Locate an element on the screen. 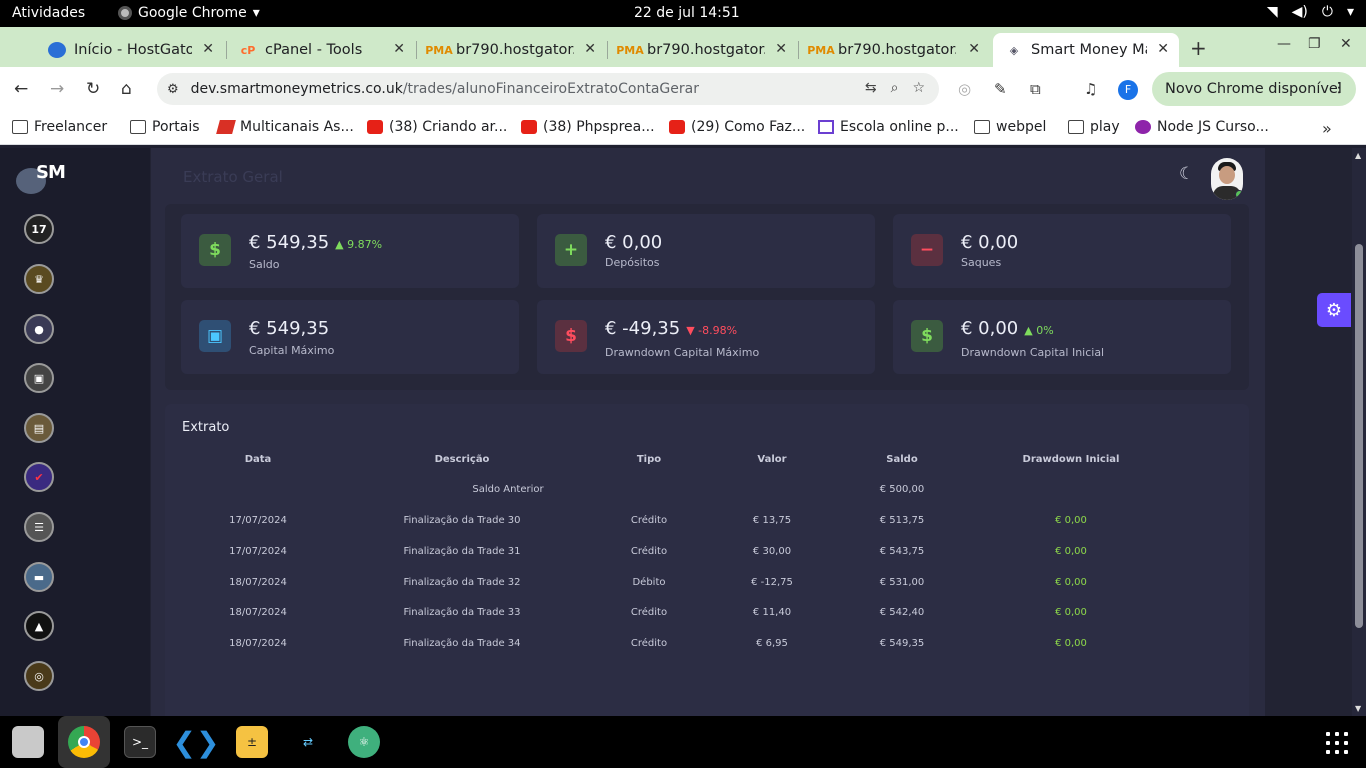  sidebar-item-money: ▬ is located at coordinates (39, 577).